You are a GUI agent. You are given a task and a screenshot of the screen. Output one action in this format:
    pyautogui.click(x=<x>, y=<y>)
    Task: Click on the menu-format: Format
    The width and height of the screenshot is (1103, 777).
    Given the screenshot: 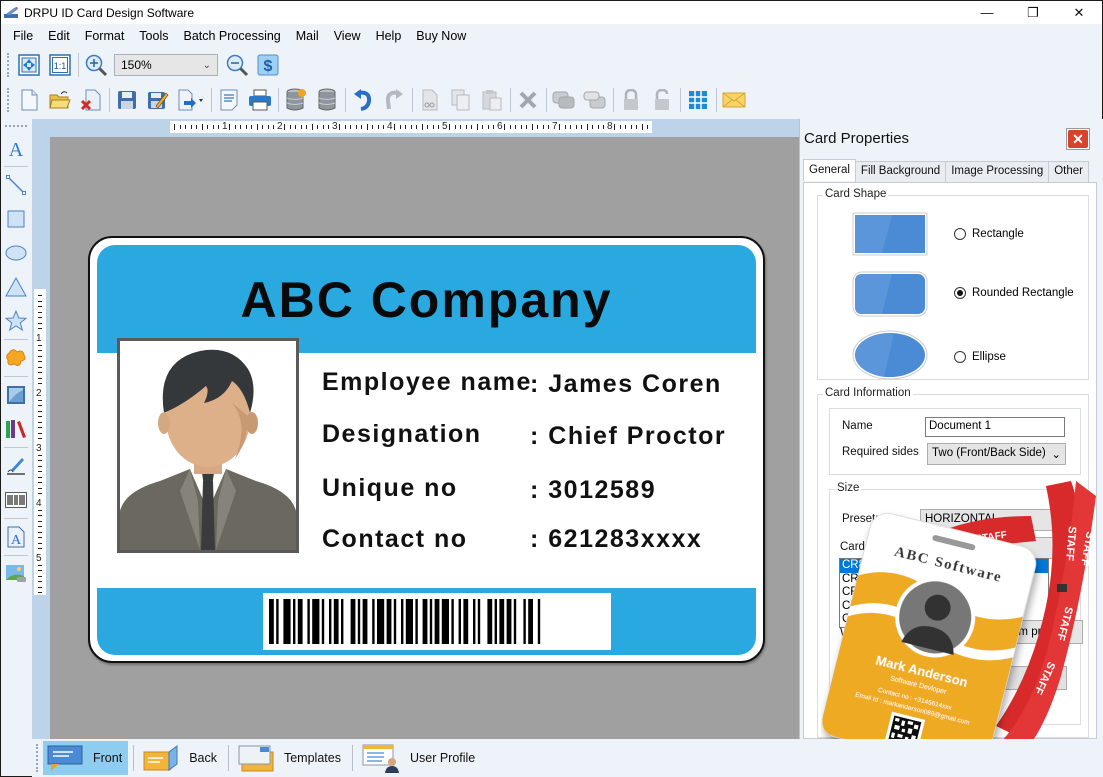 What is the action you would take?
    pyautogui.click(x=105, y=36)
    